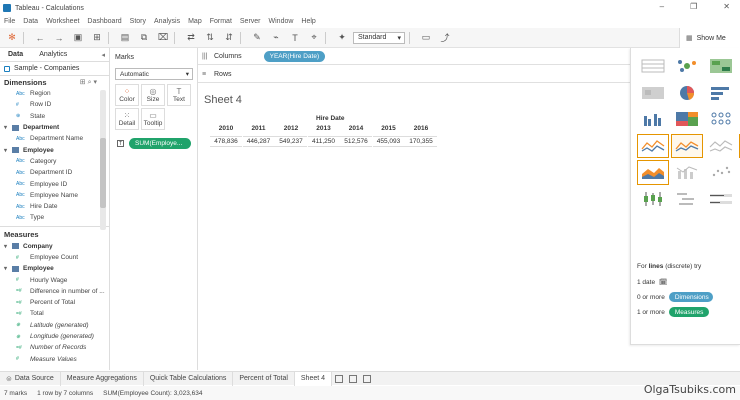  Describe the element at coordinates (40, 38) in the screenshot. I see `undo-icon: ←` at that location.